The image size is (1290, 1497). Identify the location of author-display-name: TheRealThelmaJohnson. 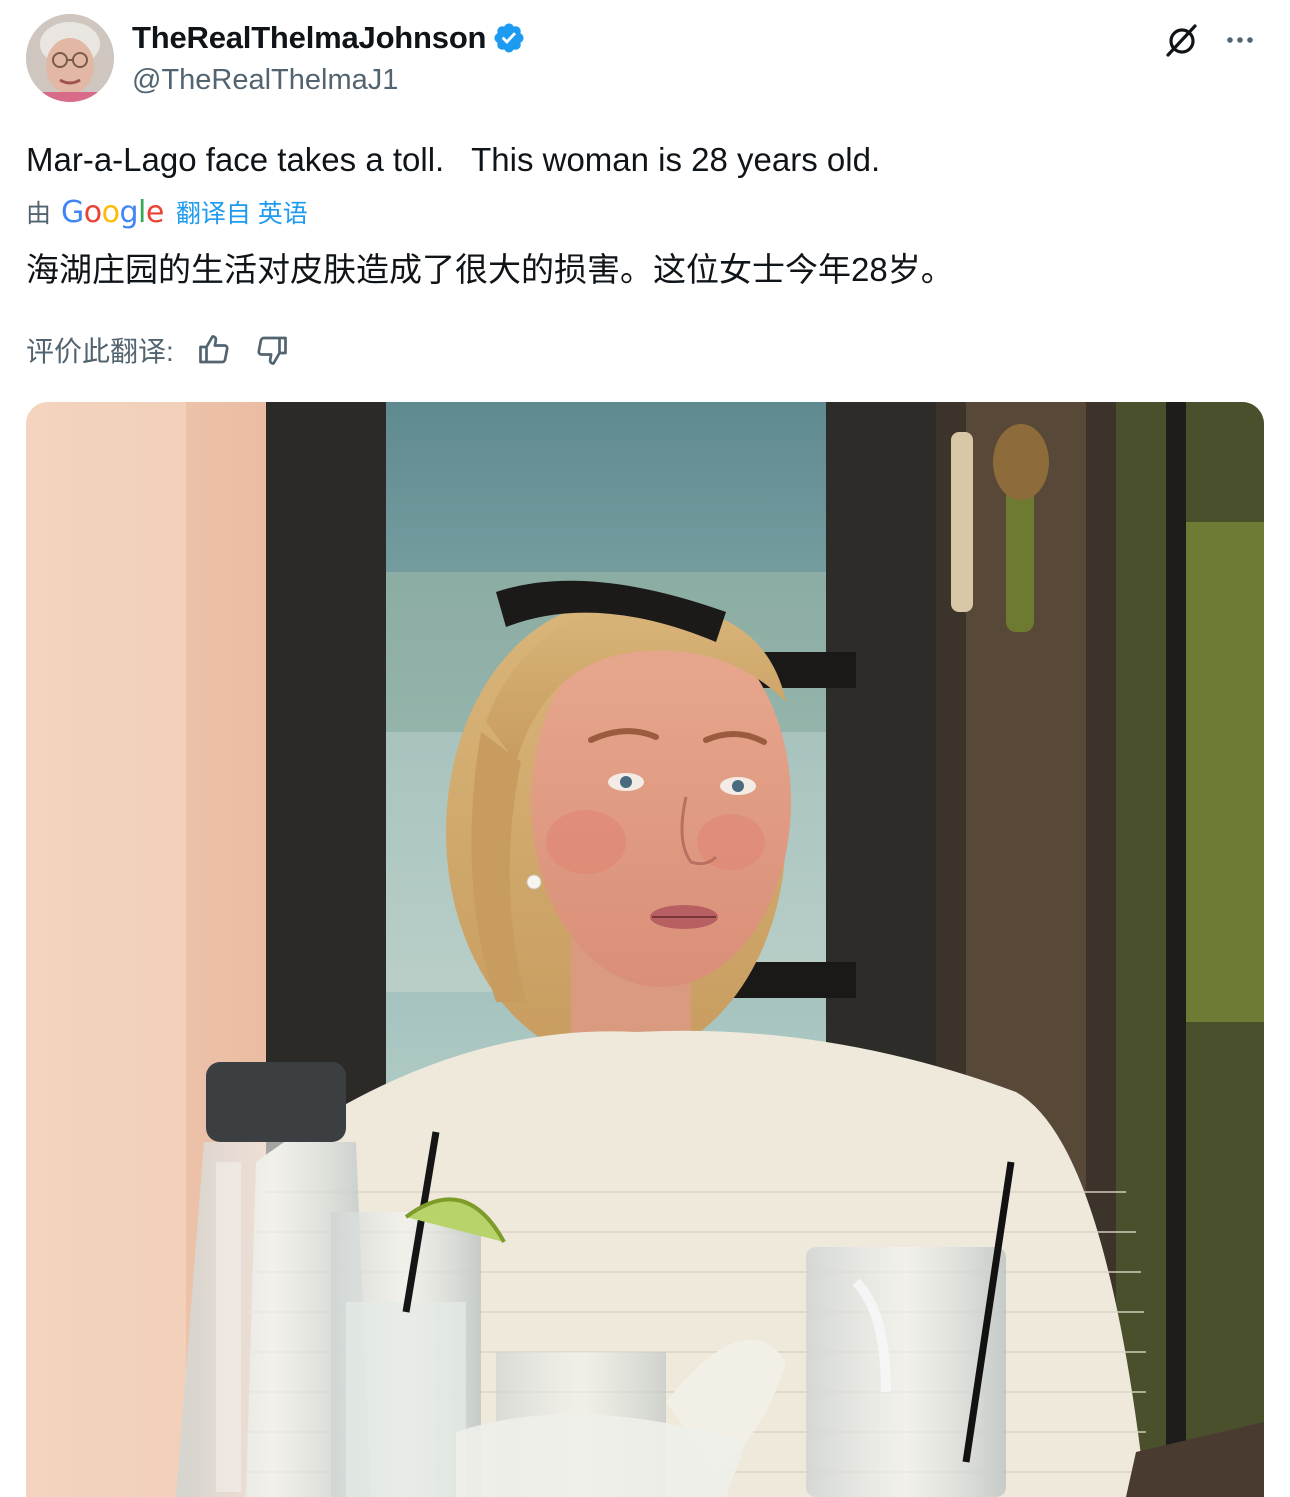
(309, 38).